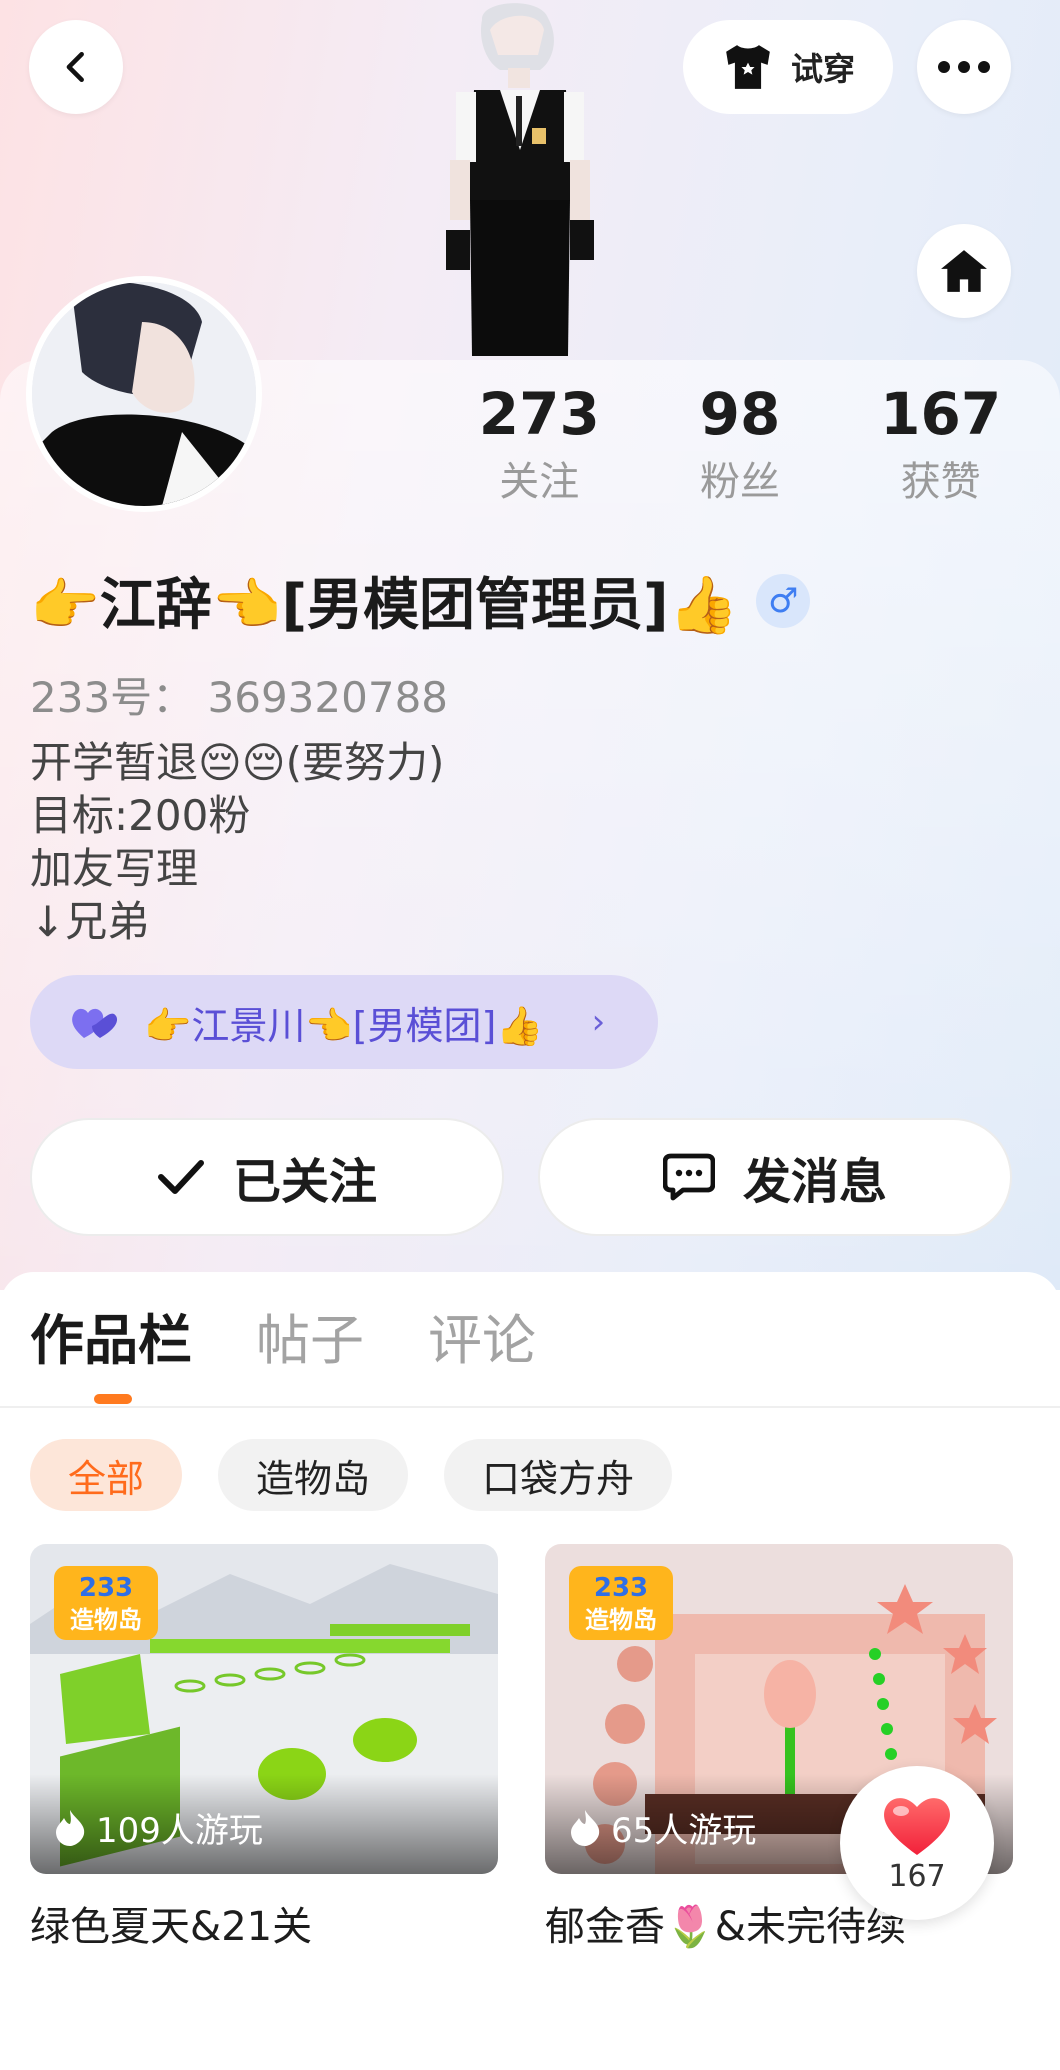 Image resolution: width=1060 pixels, height=2070 pixels. Describe the element at coordinates (140, 815) in the screenshot. I see `bio-line: 目标:200粉` at that location.